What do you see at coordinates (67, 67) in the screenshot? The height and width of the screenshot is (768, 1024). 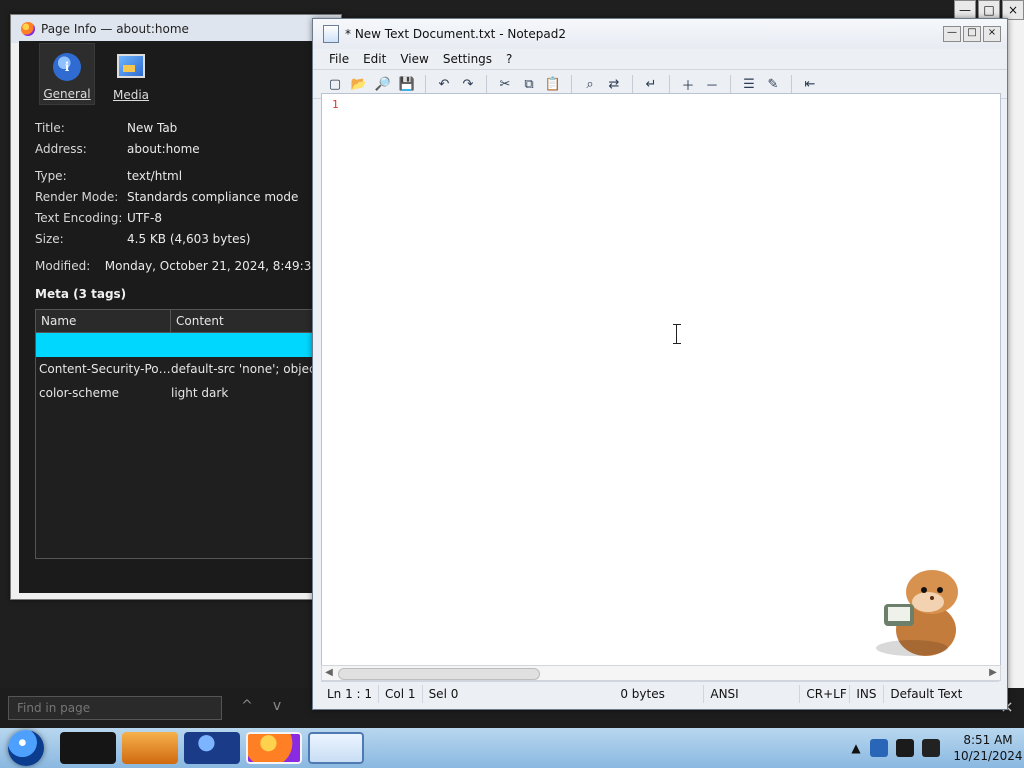 I see `info-icon: i` at bounding box center [67, 67].